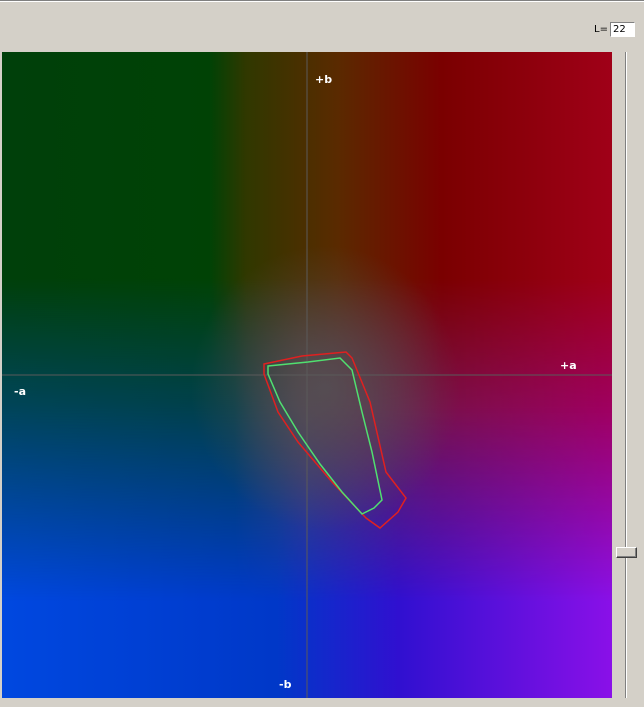 Image resolution: width=644 pixels, height=707 pixels. What do you see at coordinates (285, 684) in the screenshot?
I see `axis-label-neg-b: -b` at bounding box center [285, 684].